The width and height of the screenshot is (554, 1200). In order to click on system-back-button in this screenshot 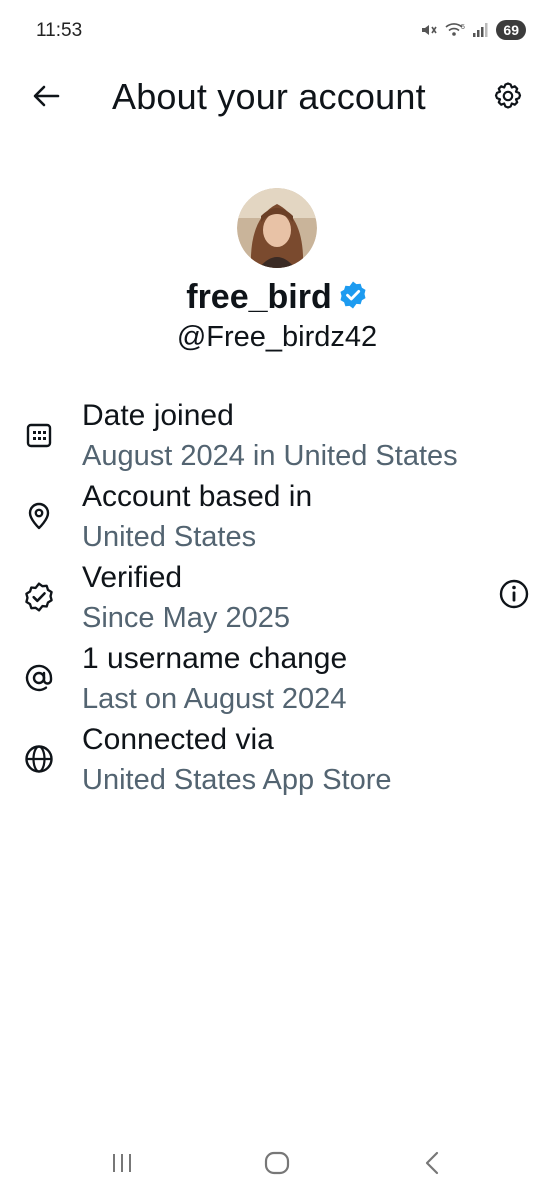, I will do `click(433, 1165)`.